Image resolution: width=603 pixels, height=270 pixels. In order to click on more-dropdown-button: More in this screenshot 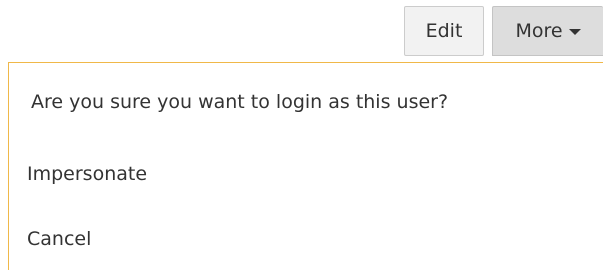, I will do `click(547, 31)`.